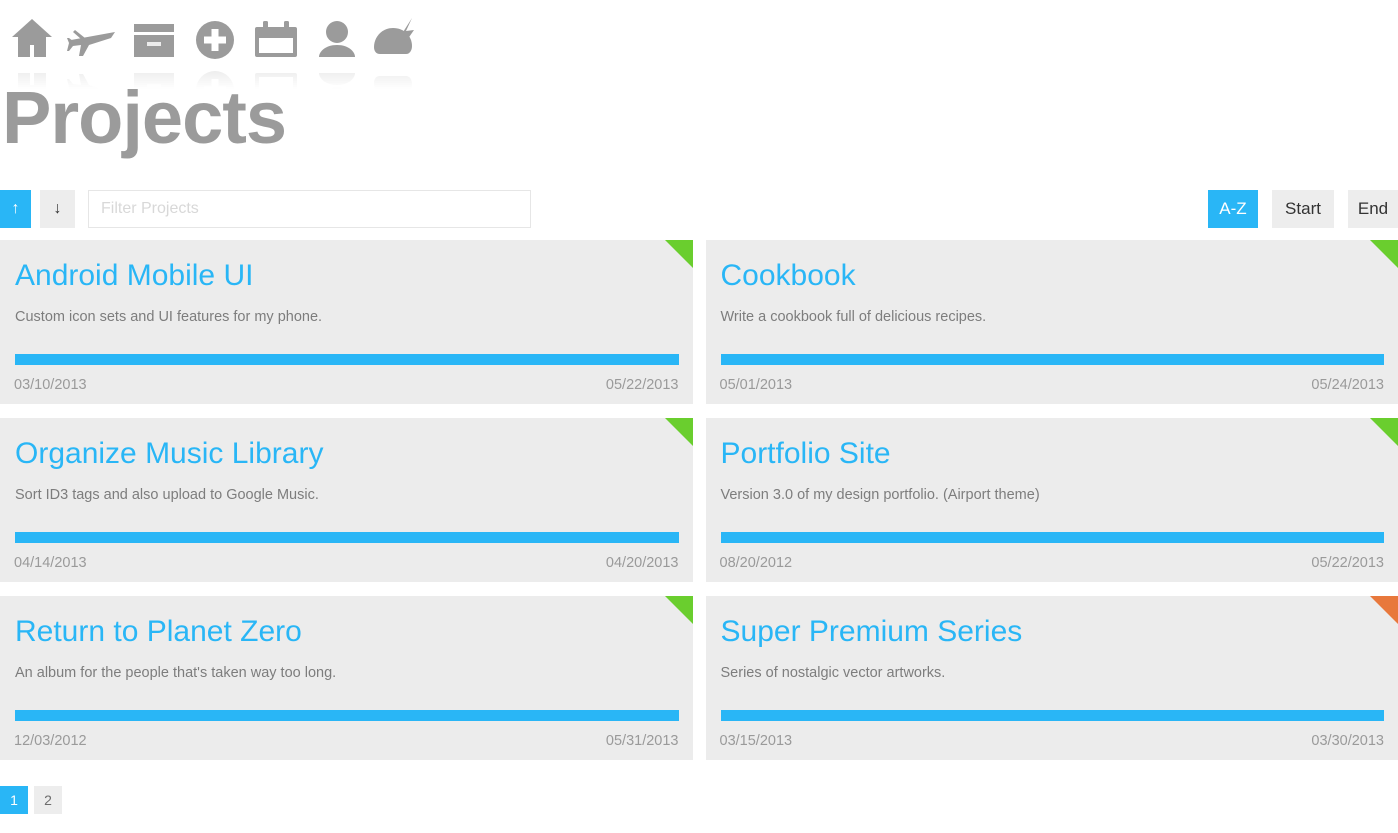 Image resolution: width=1398 pixels, height=833 pixels. I want to click on project-title: Organize Music Library, so click(169, 454).